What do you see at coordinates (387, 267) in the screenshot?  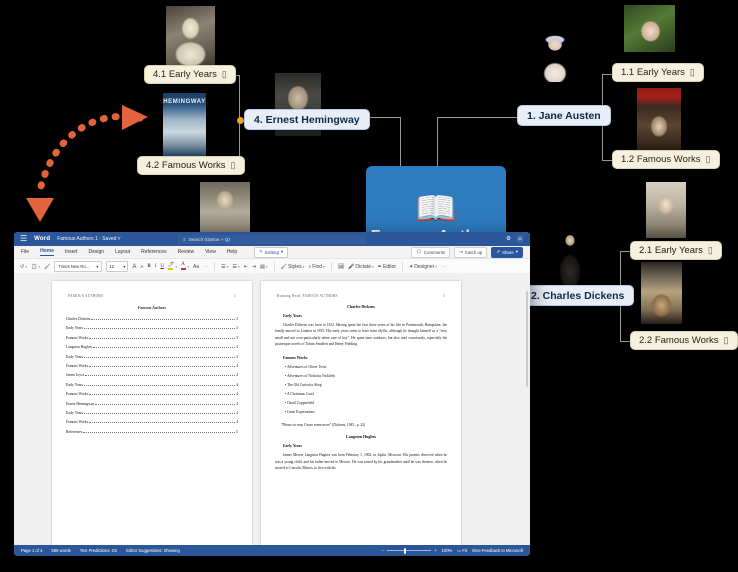 I see `editor-button: ✒ Editor` at bounding box center [387, 267].